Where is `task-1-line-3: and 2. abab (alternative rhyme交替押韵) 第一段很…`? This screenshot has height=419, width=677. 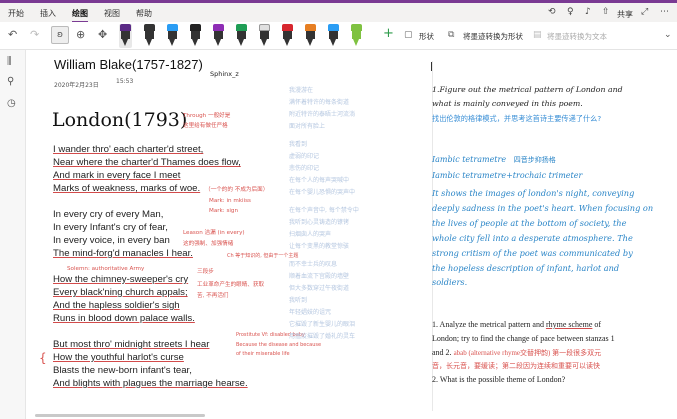 task-1-line-3: and 2. abab (alternative rhyme交替押韵) 第一段很… is located at coordinates (516, 353).